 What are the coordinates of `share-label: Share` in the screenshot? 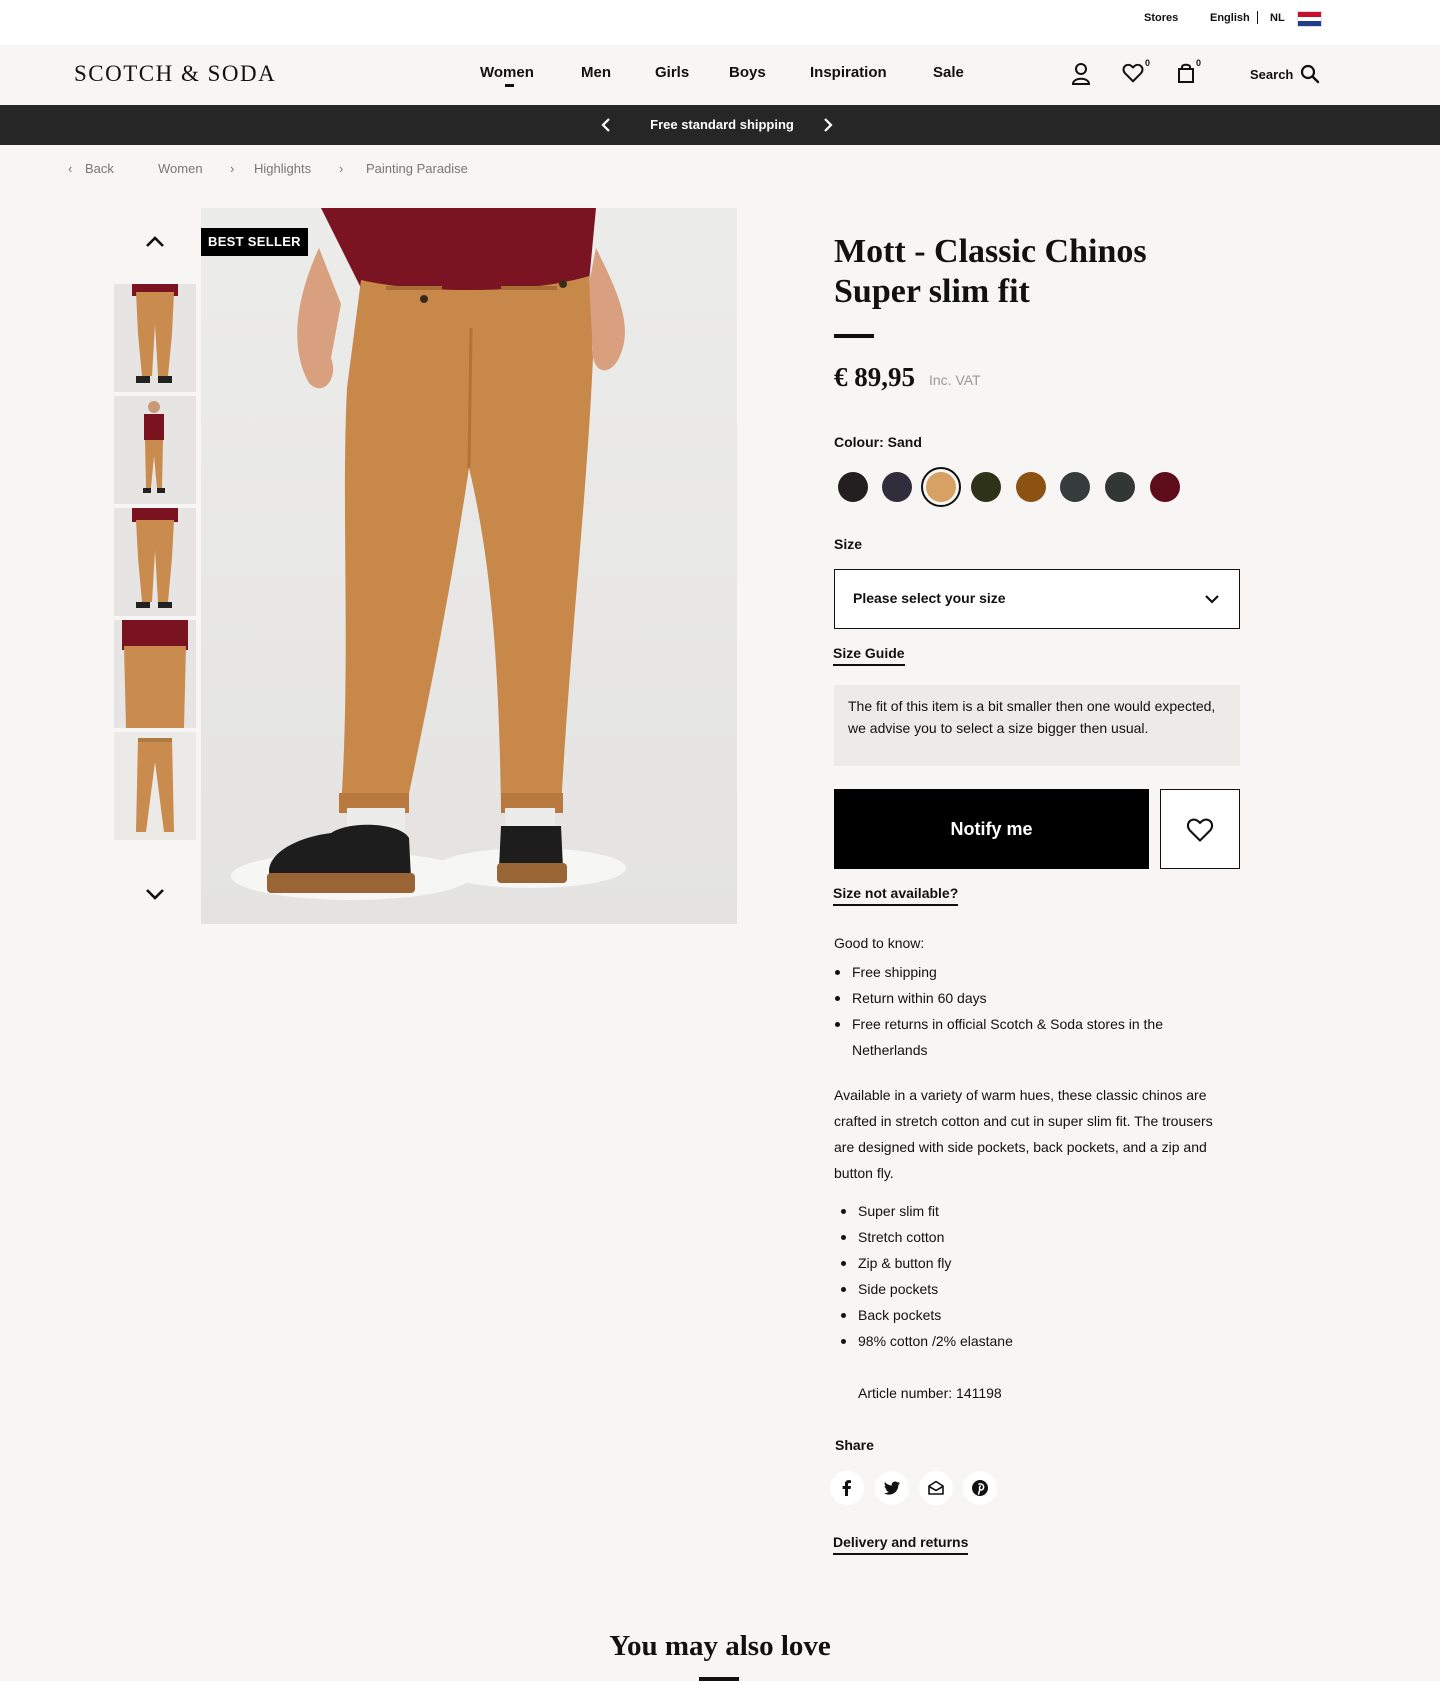 It's located at (854, 1445).